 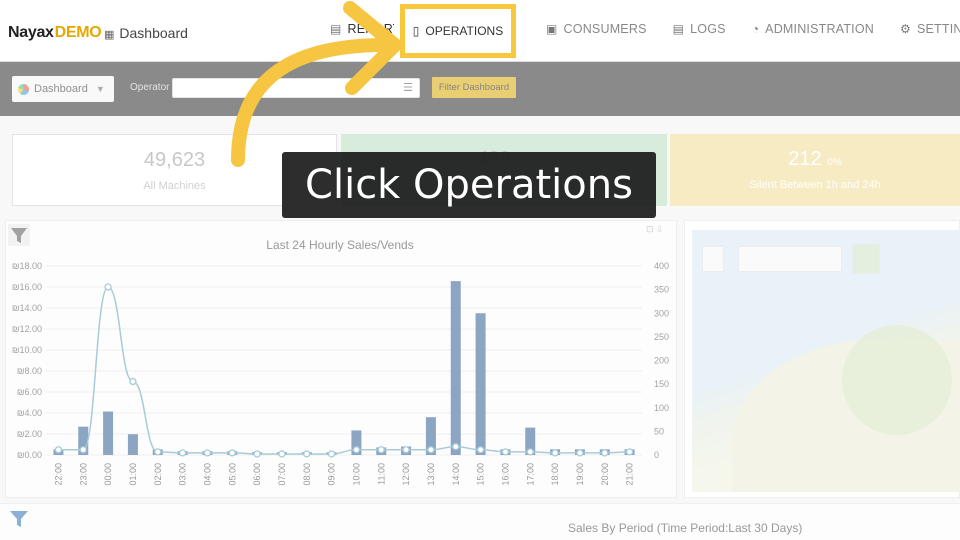 I want to click on nav-reports: ▤ REPORTS, so click(x=362, y=29).